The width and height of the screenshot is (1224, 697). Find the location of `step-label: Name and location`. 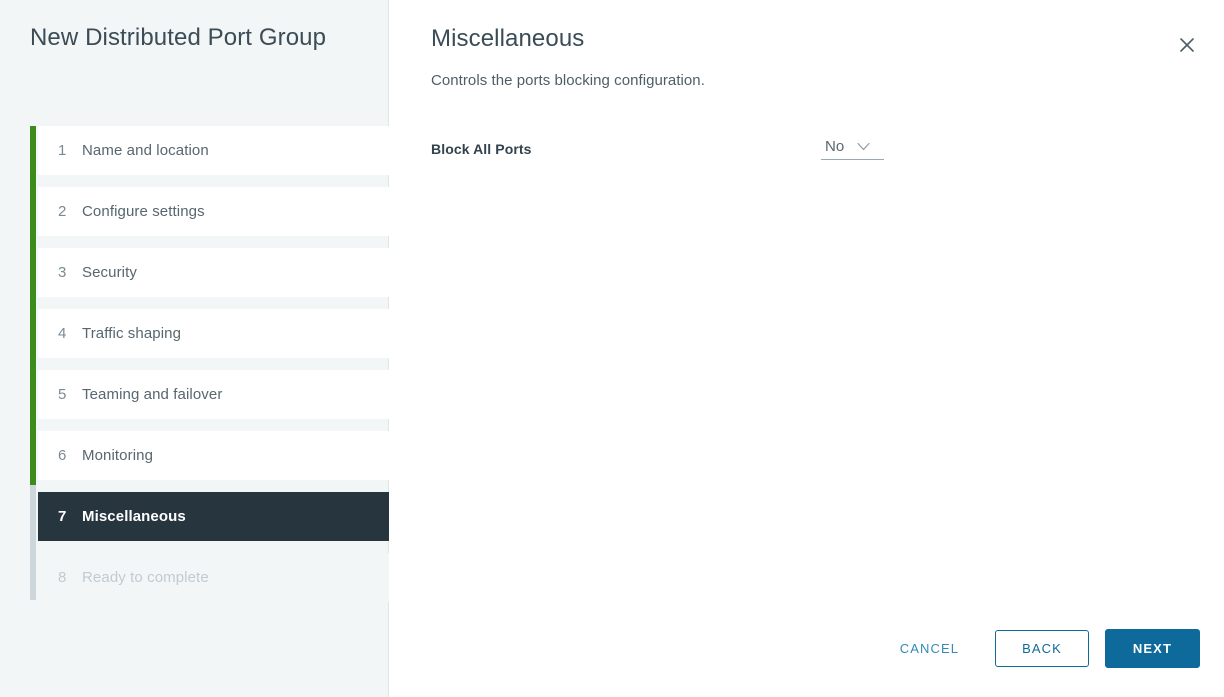

step-label: Name and location is located at coordinates (145, 150).